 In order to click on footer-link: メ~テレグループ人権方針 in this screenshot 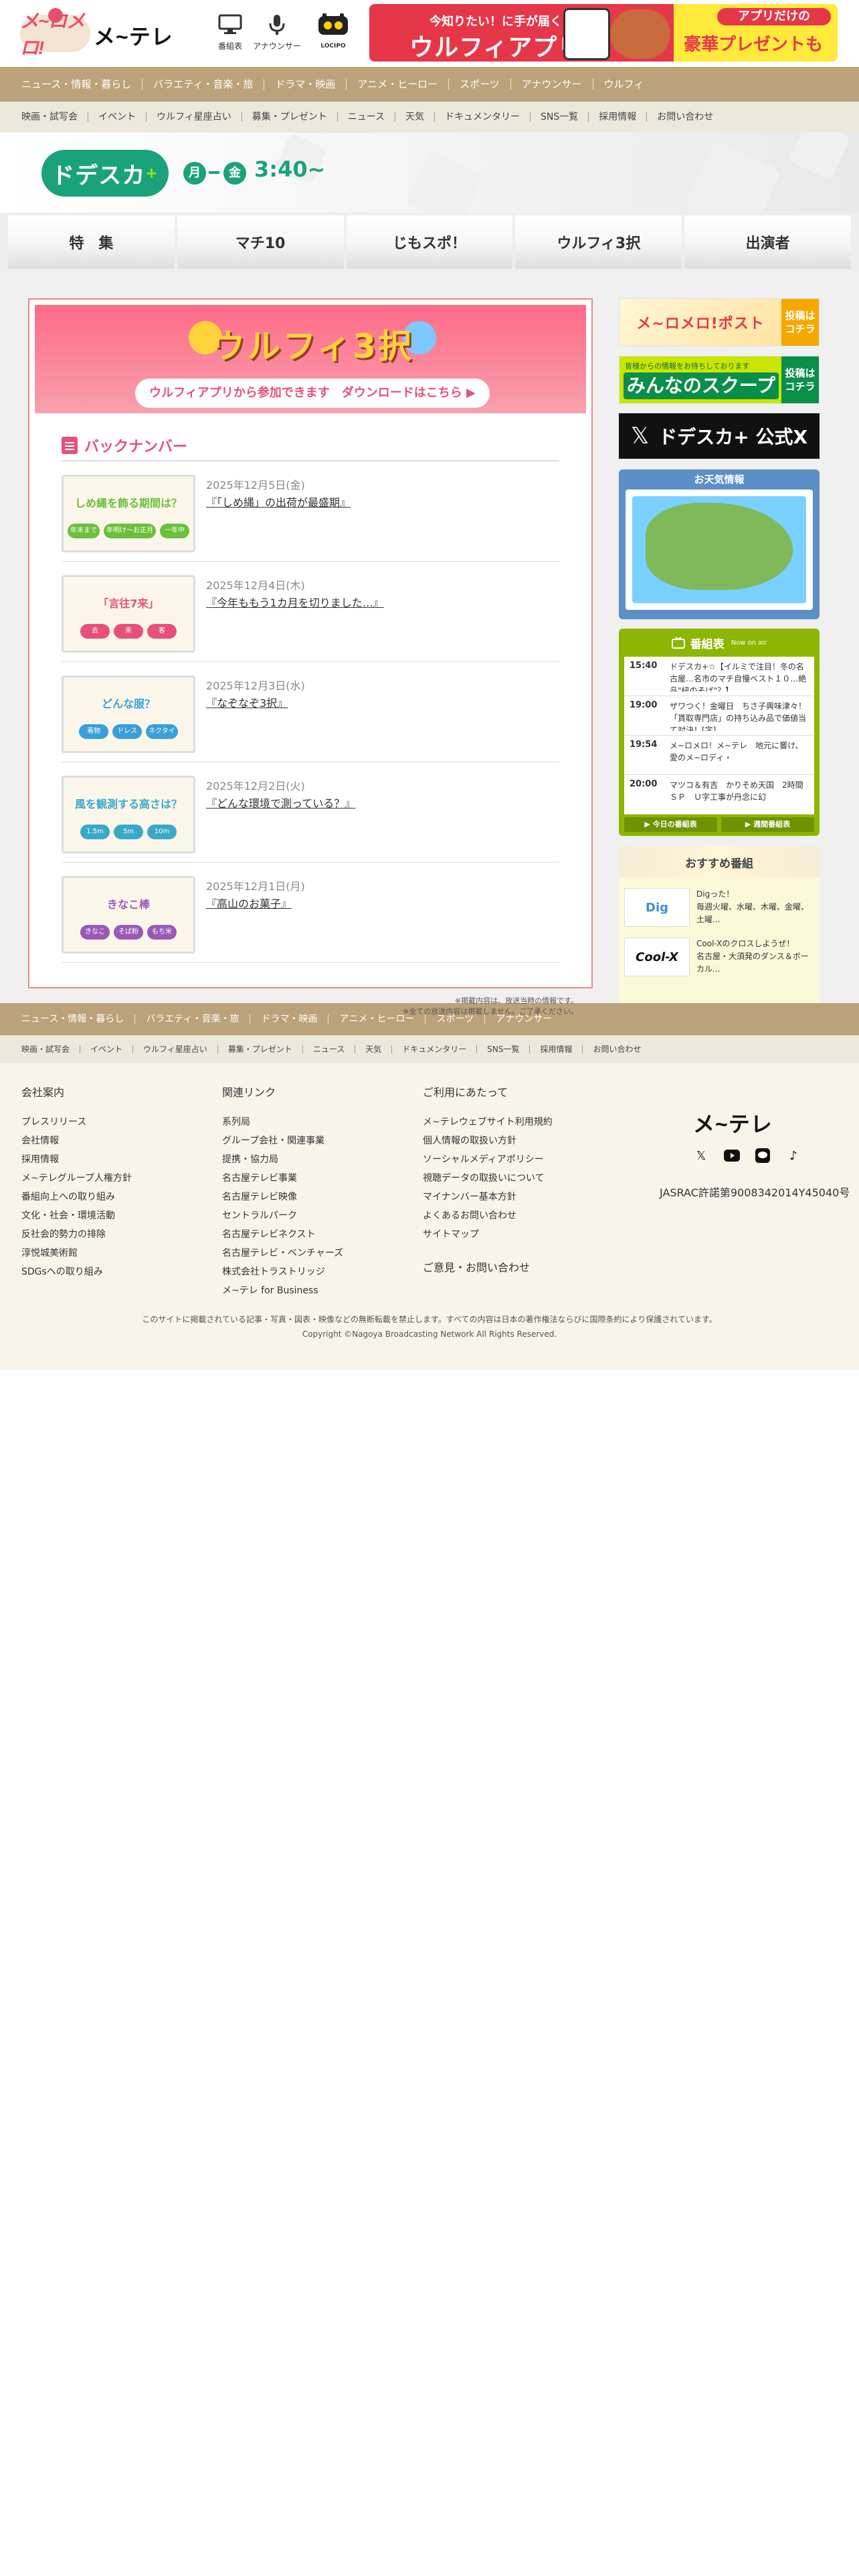, I will do `click(76, 1179)`.